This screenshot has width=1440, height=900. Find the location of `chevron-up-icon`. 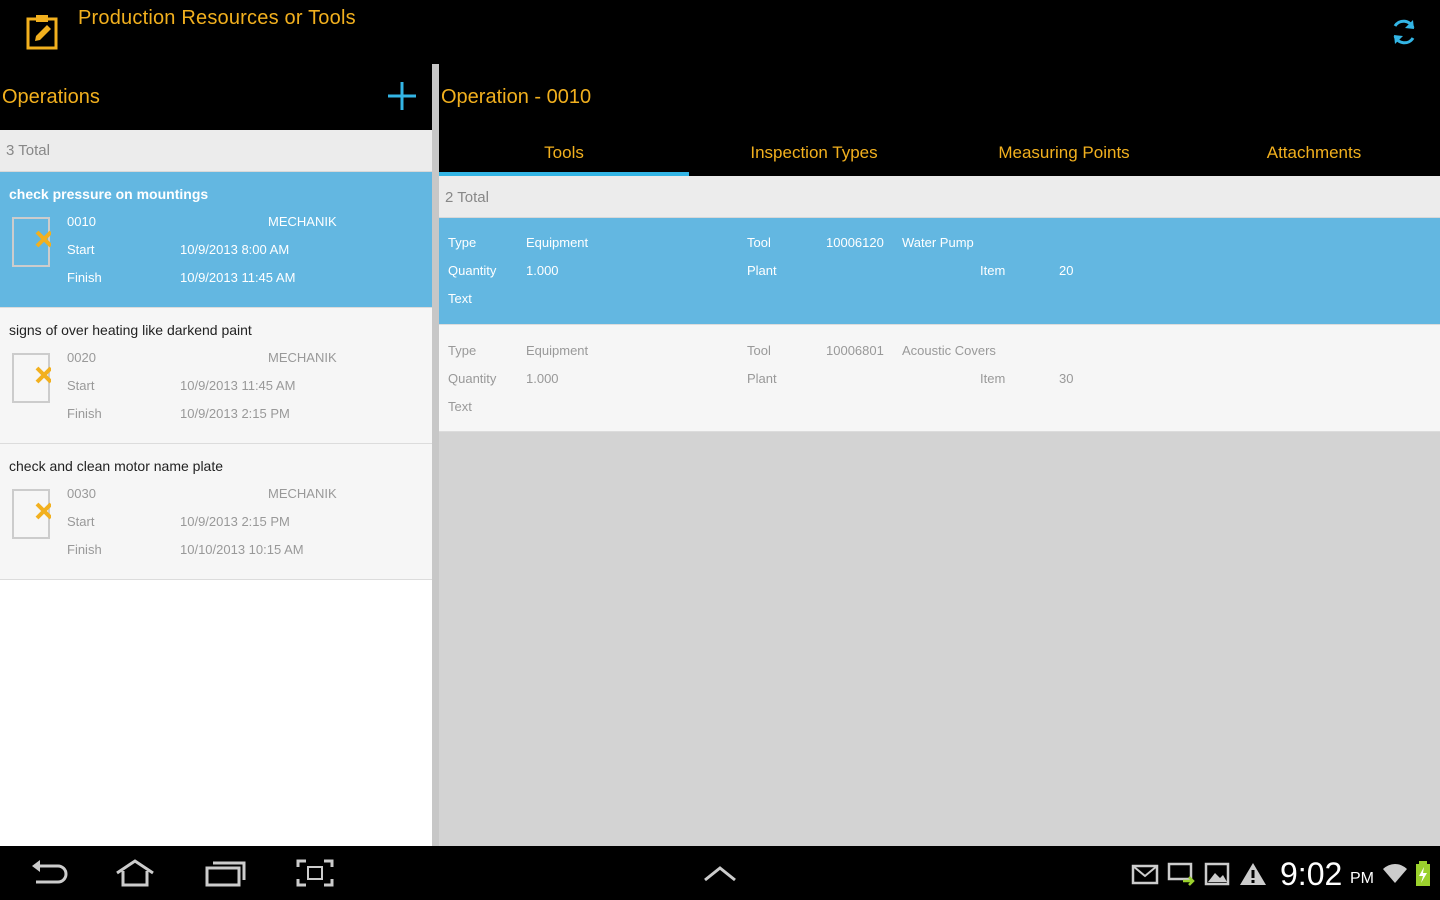

chevron-up-icon is located at coordinates (720, 874).